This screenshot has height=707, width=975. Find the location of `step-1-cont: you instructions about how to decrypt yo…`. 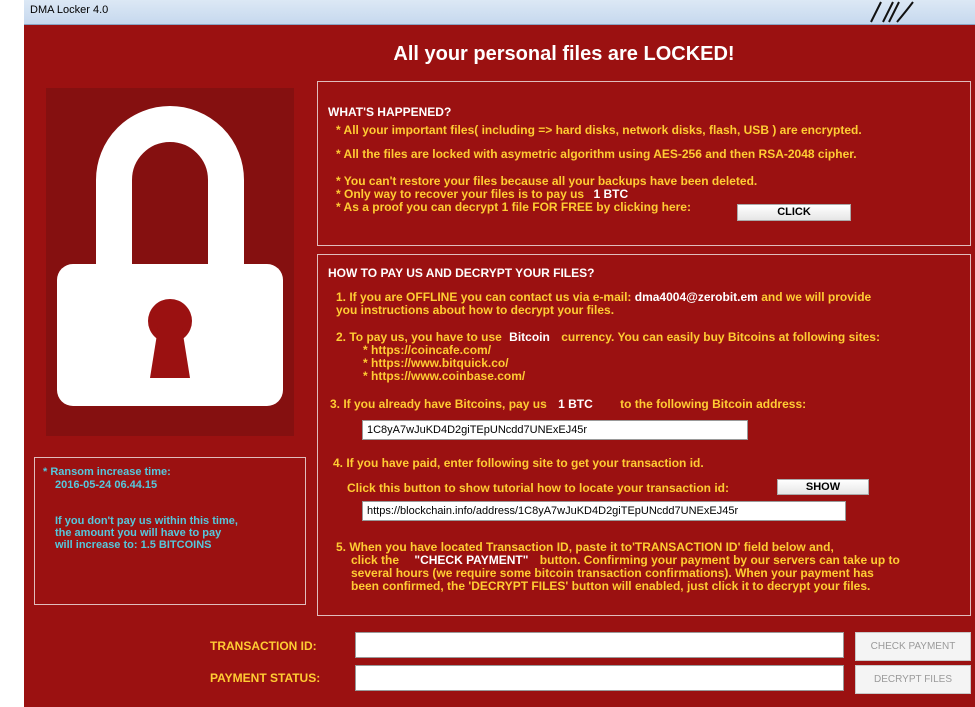

step-1-cont: you instructions about how to decrypt yo… is located at coordinates (475, 310).